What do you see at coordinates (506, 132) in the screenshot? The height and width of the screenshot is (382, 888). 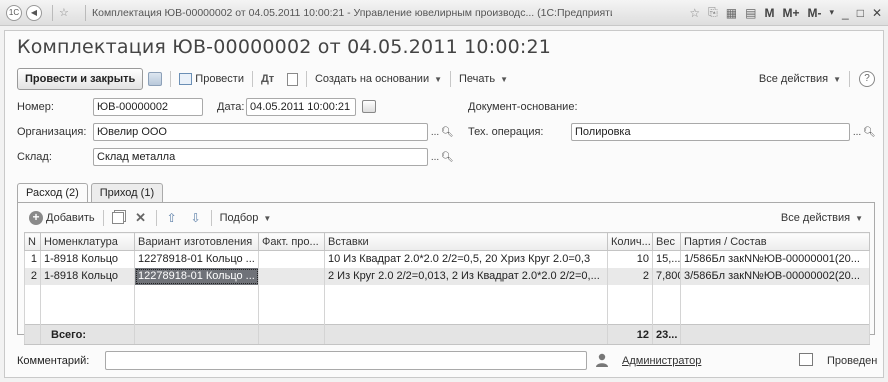 I see `tech-operation-label: Тех. операция:` at bounding box center [506, 132].